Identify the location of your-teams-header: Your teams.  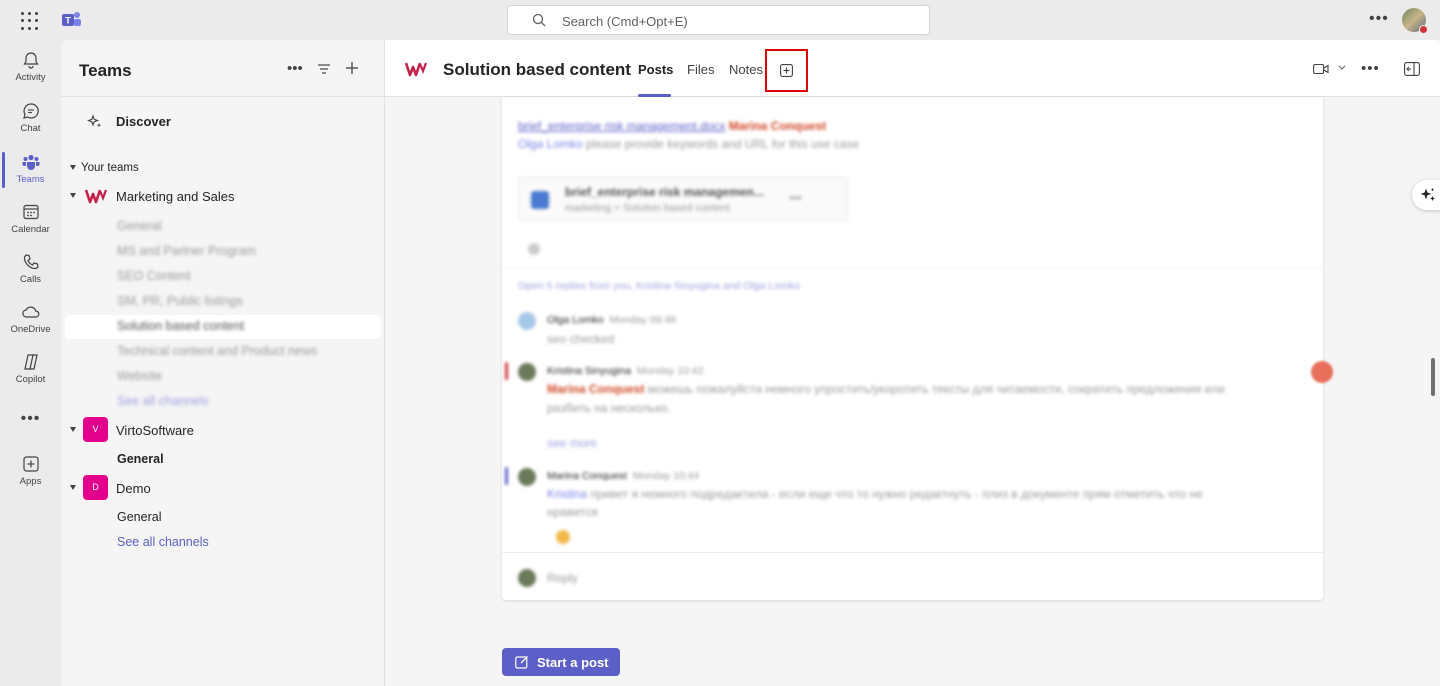
(104, 168).